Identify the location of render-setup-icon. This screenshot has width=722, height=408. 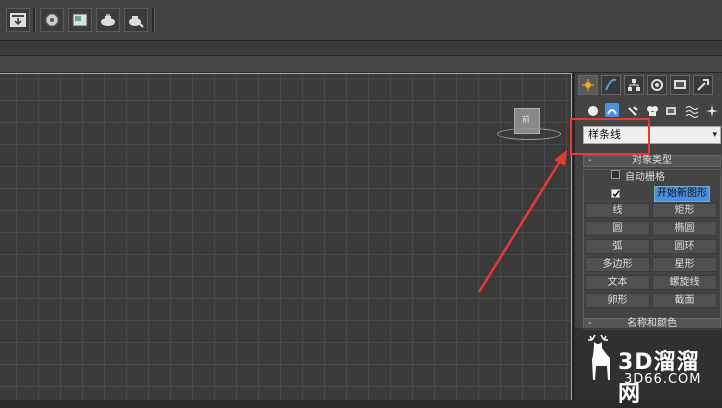
(52, 20).